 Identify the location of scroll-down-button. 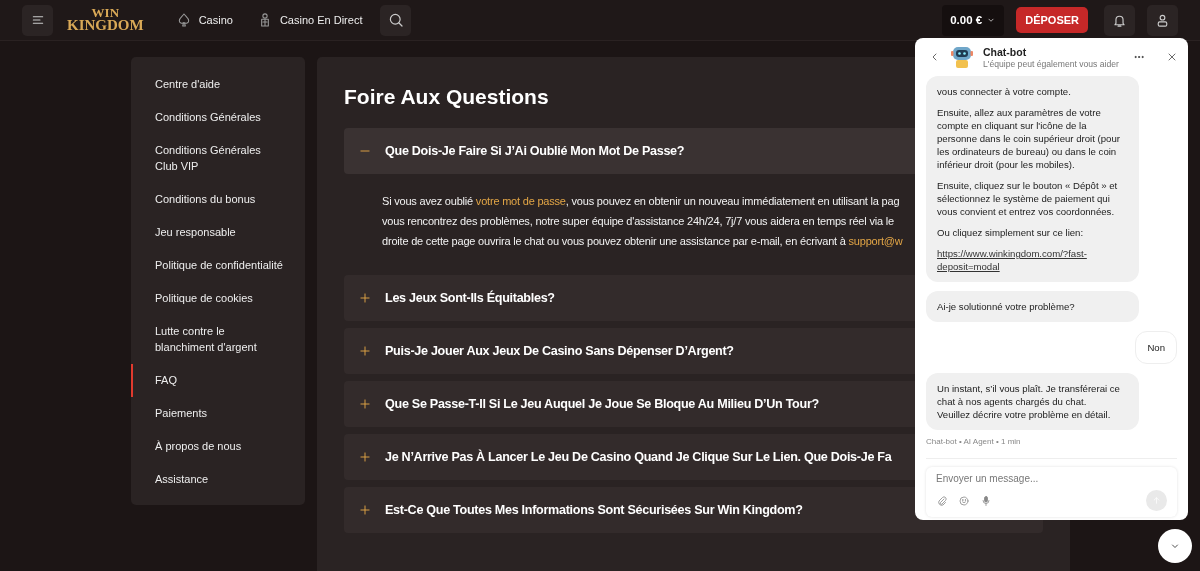
(1175, 546).